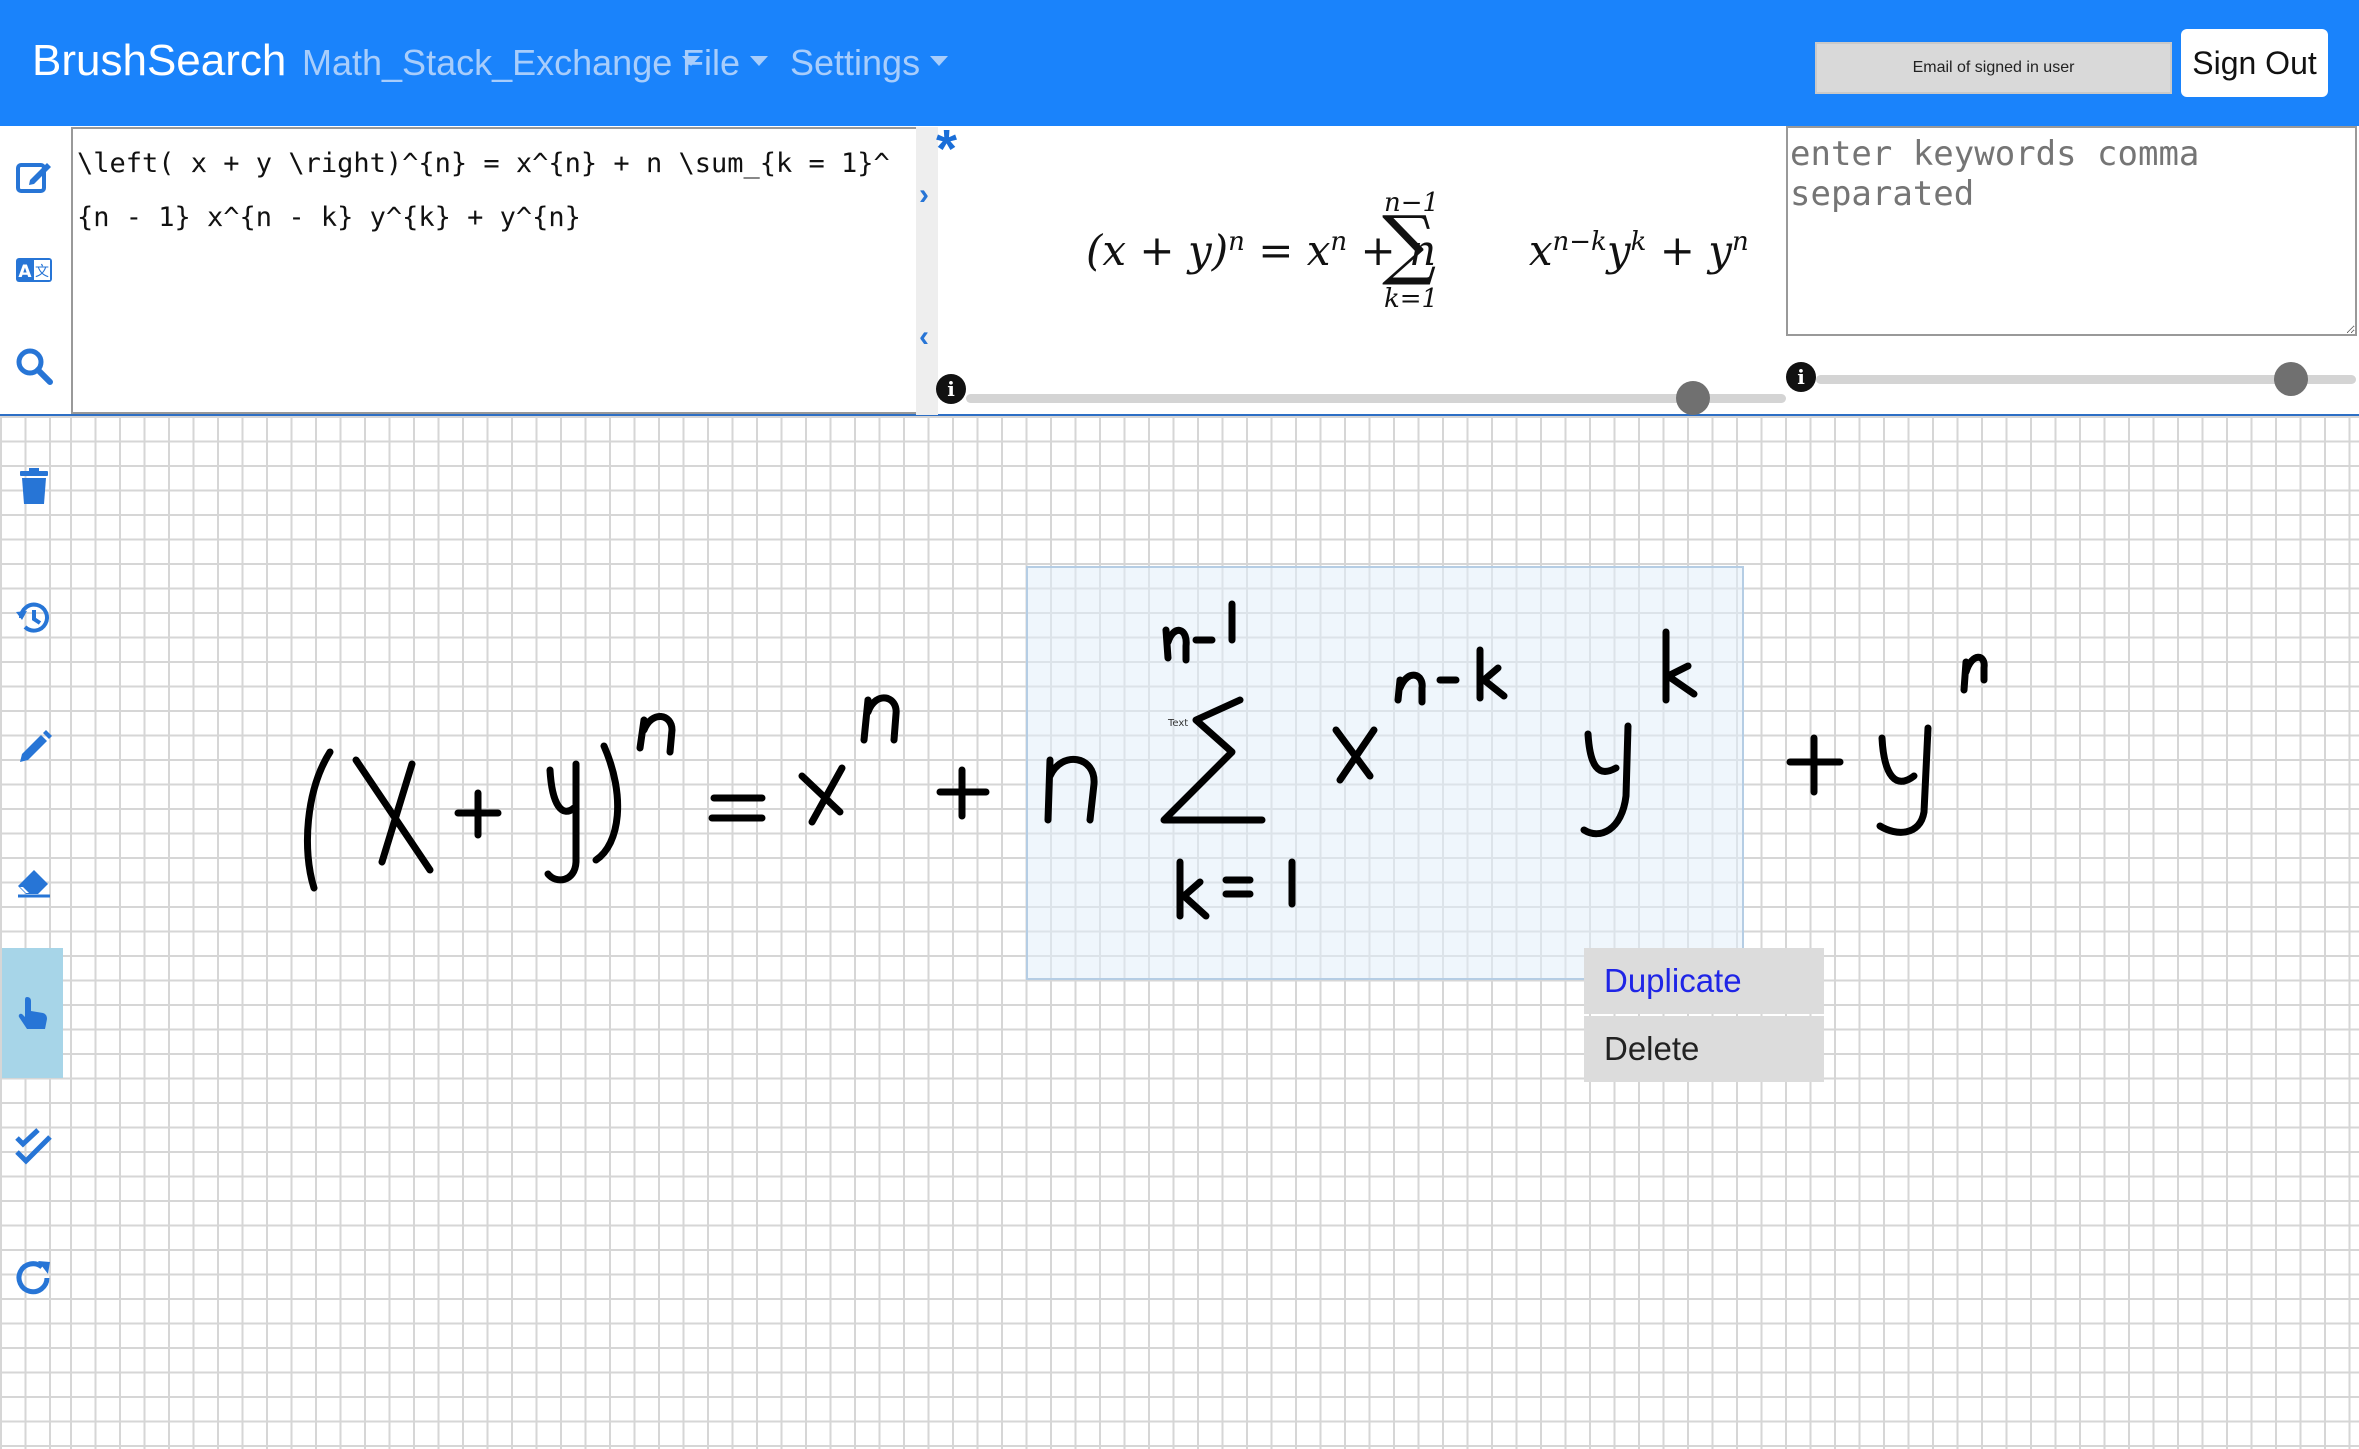 The width and height of the screenshot is (2359, 1449). I want to click on nav-dropdown-label: Math_Stack_Exchange, so click(487, 62).